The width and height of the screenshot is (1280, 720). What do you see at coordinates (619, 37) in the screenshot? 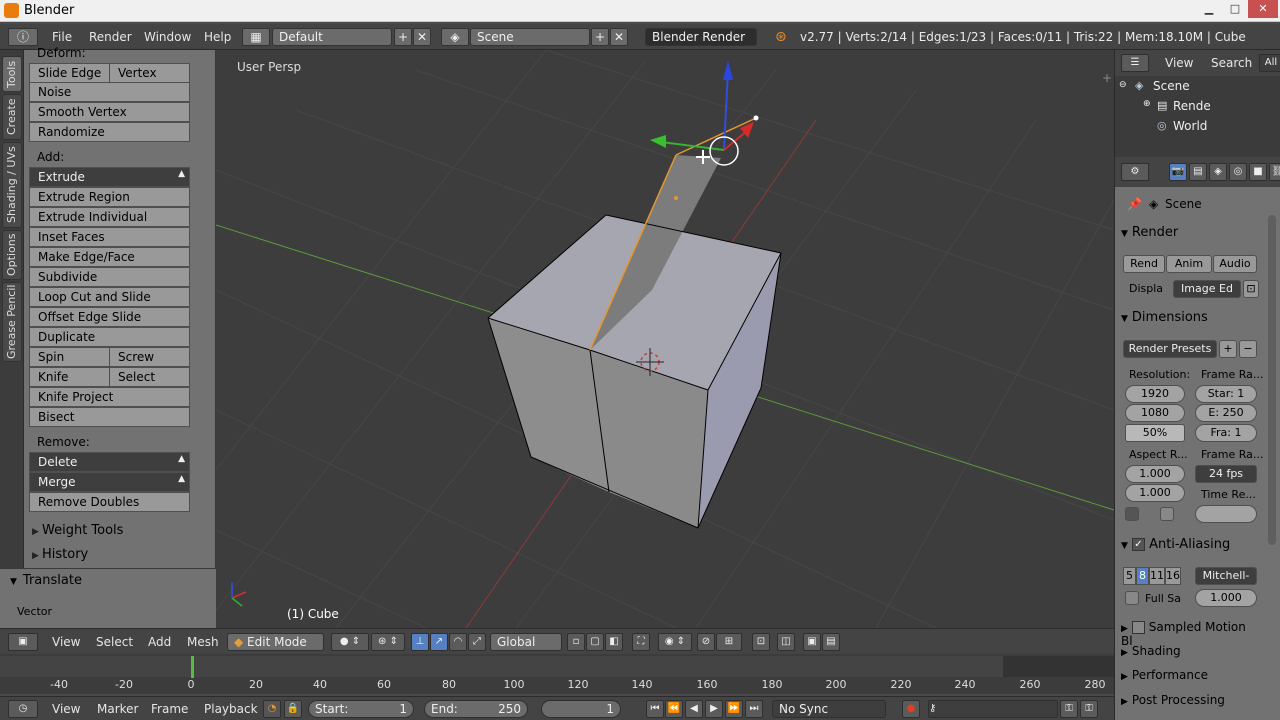
I see `remove-scene-button: ✕` at bounding box center [619, 37].